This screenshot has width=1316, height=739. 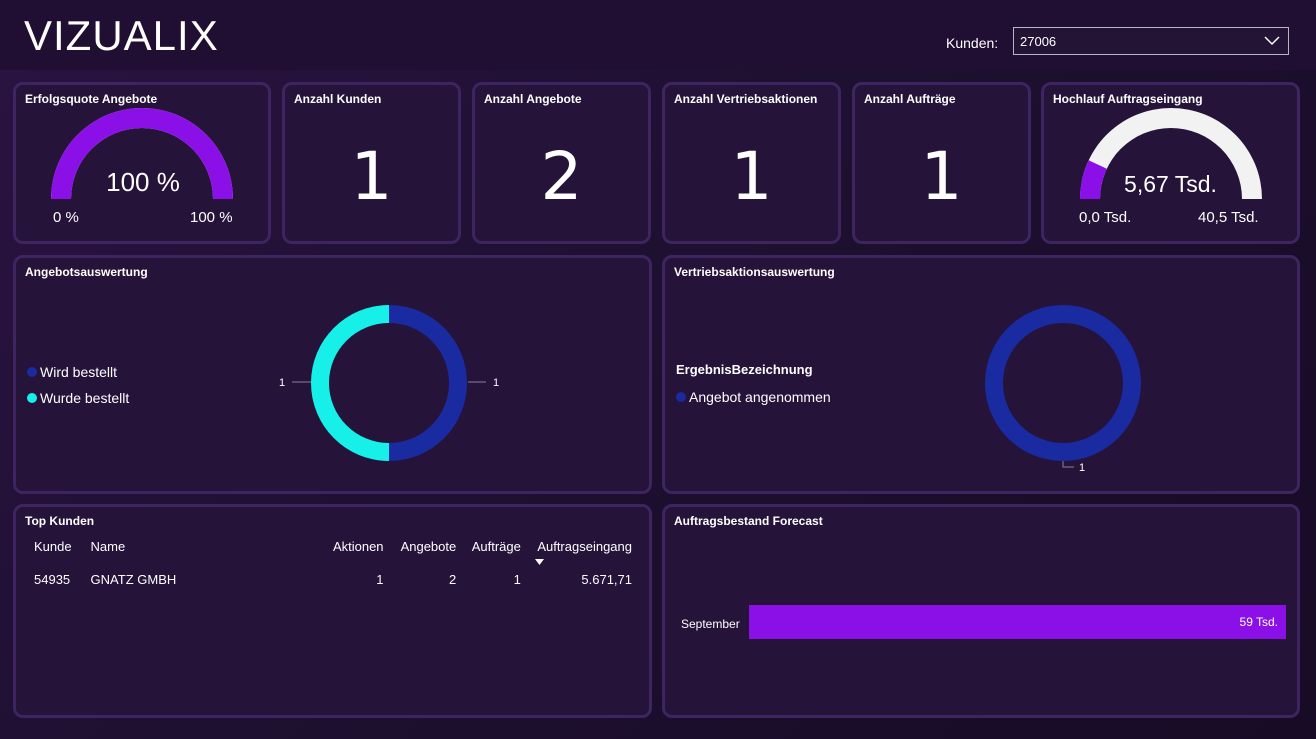 I want to click on header-bar: VIZUALIX Kunden: 27006, so click(x=658, y=35).